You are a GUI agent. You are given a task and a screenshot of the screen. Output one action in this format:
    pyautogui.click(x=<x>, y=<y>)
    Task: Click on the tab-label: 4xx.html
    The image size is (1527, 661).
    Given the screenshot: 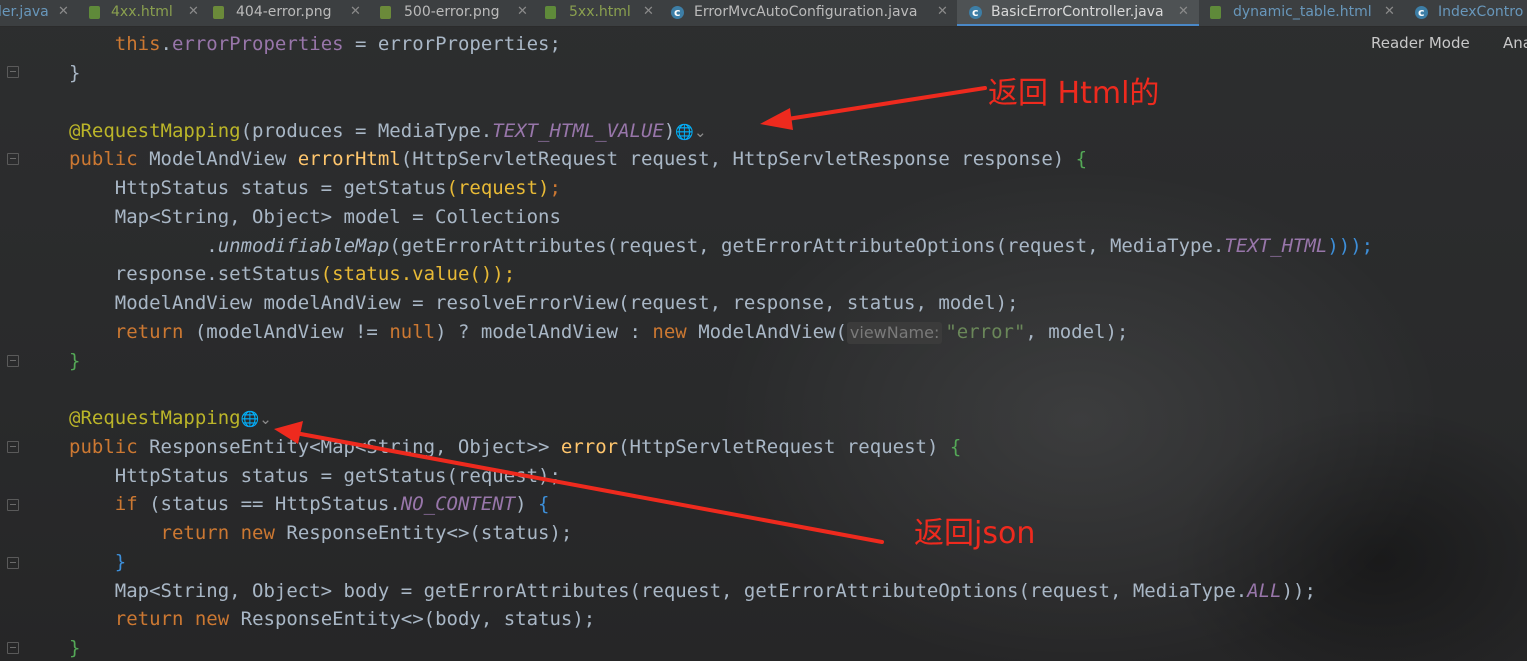 What is the action you would take?
    pyautogui.click(x=142, y=12)
    